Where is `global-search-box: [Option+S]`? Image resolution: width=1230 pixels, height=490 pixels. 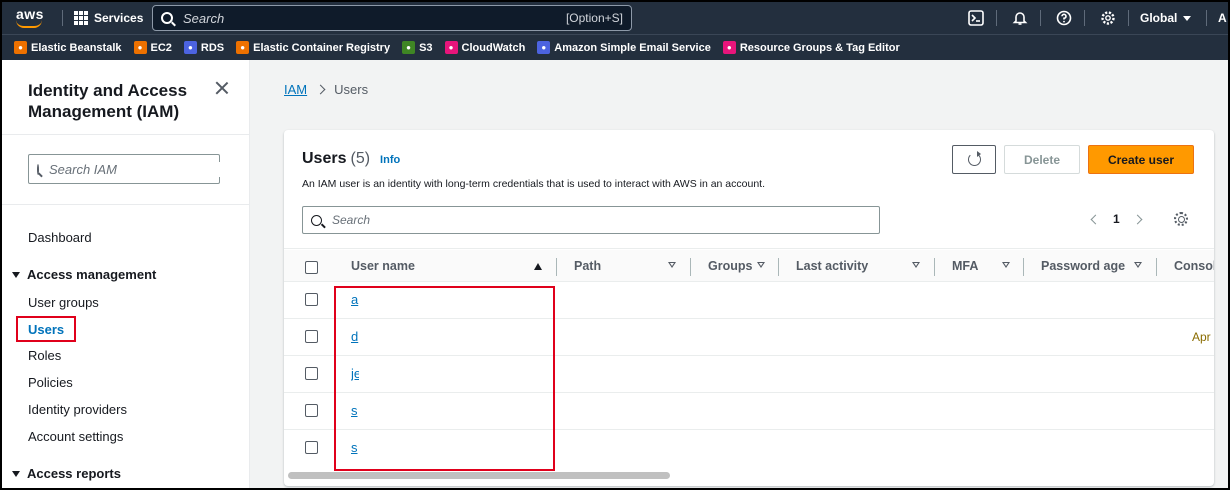
global-search-box: [Option+S] is located at coordinates (392, 18).